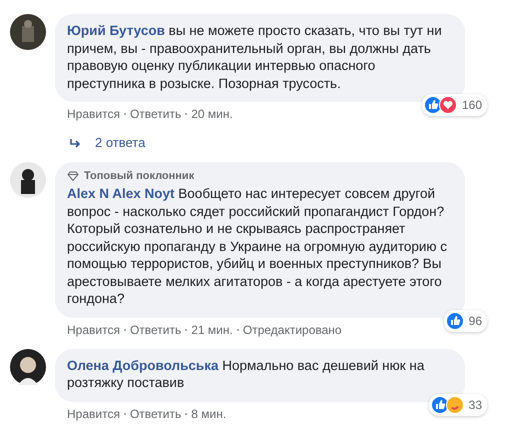 The image size is (527, 436). I want to click on reply-arrow-icon, so click(75, 143).